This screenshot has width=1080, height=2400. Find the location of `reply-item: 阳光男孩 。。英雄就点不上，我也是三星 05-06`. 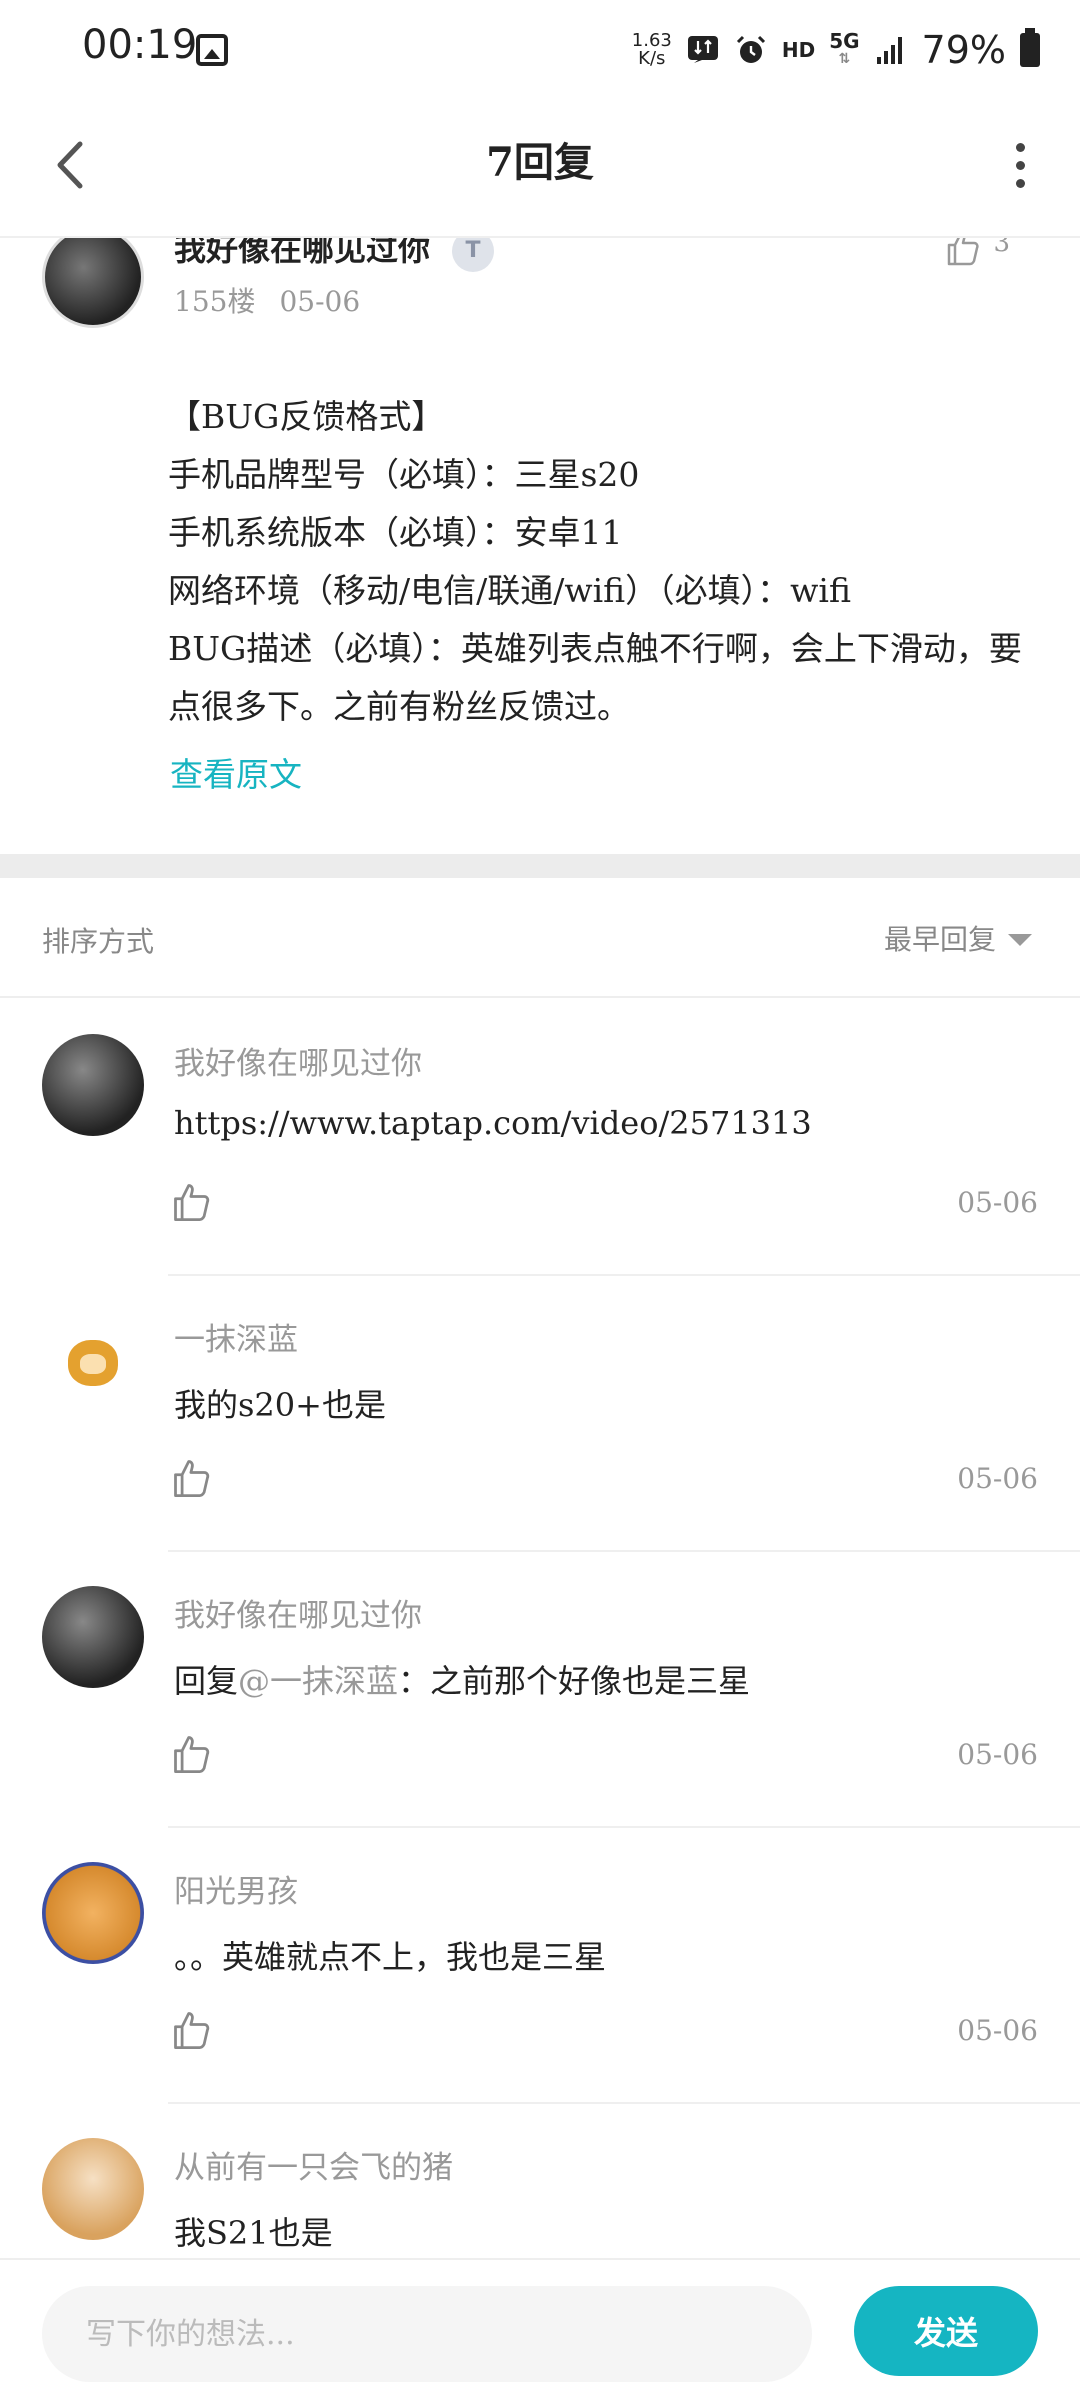

reply-item: 阳光男孩 。。英雄就点不上，我也是三星 05-06 is located at coordinates (540, 1966).